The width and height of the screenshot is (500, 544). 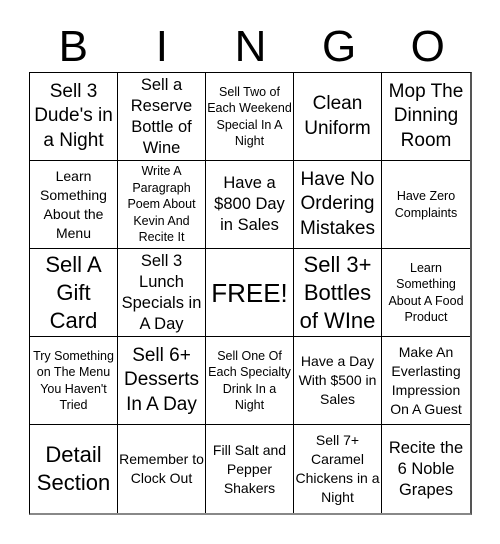 I want to click on cell-text: Have a $800 Day in Sales, so click(x=249, y=204).